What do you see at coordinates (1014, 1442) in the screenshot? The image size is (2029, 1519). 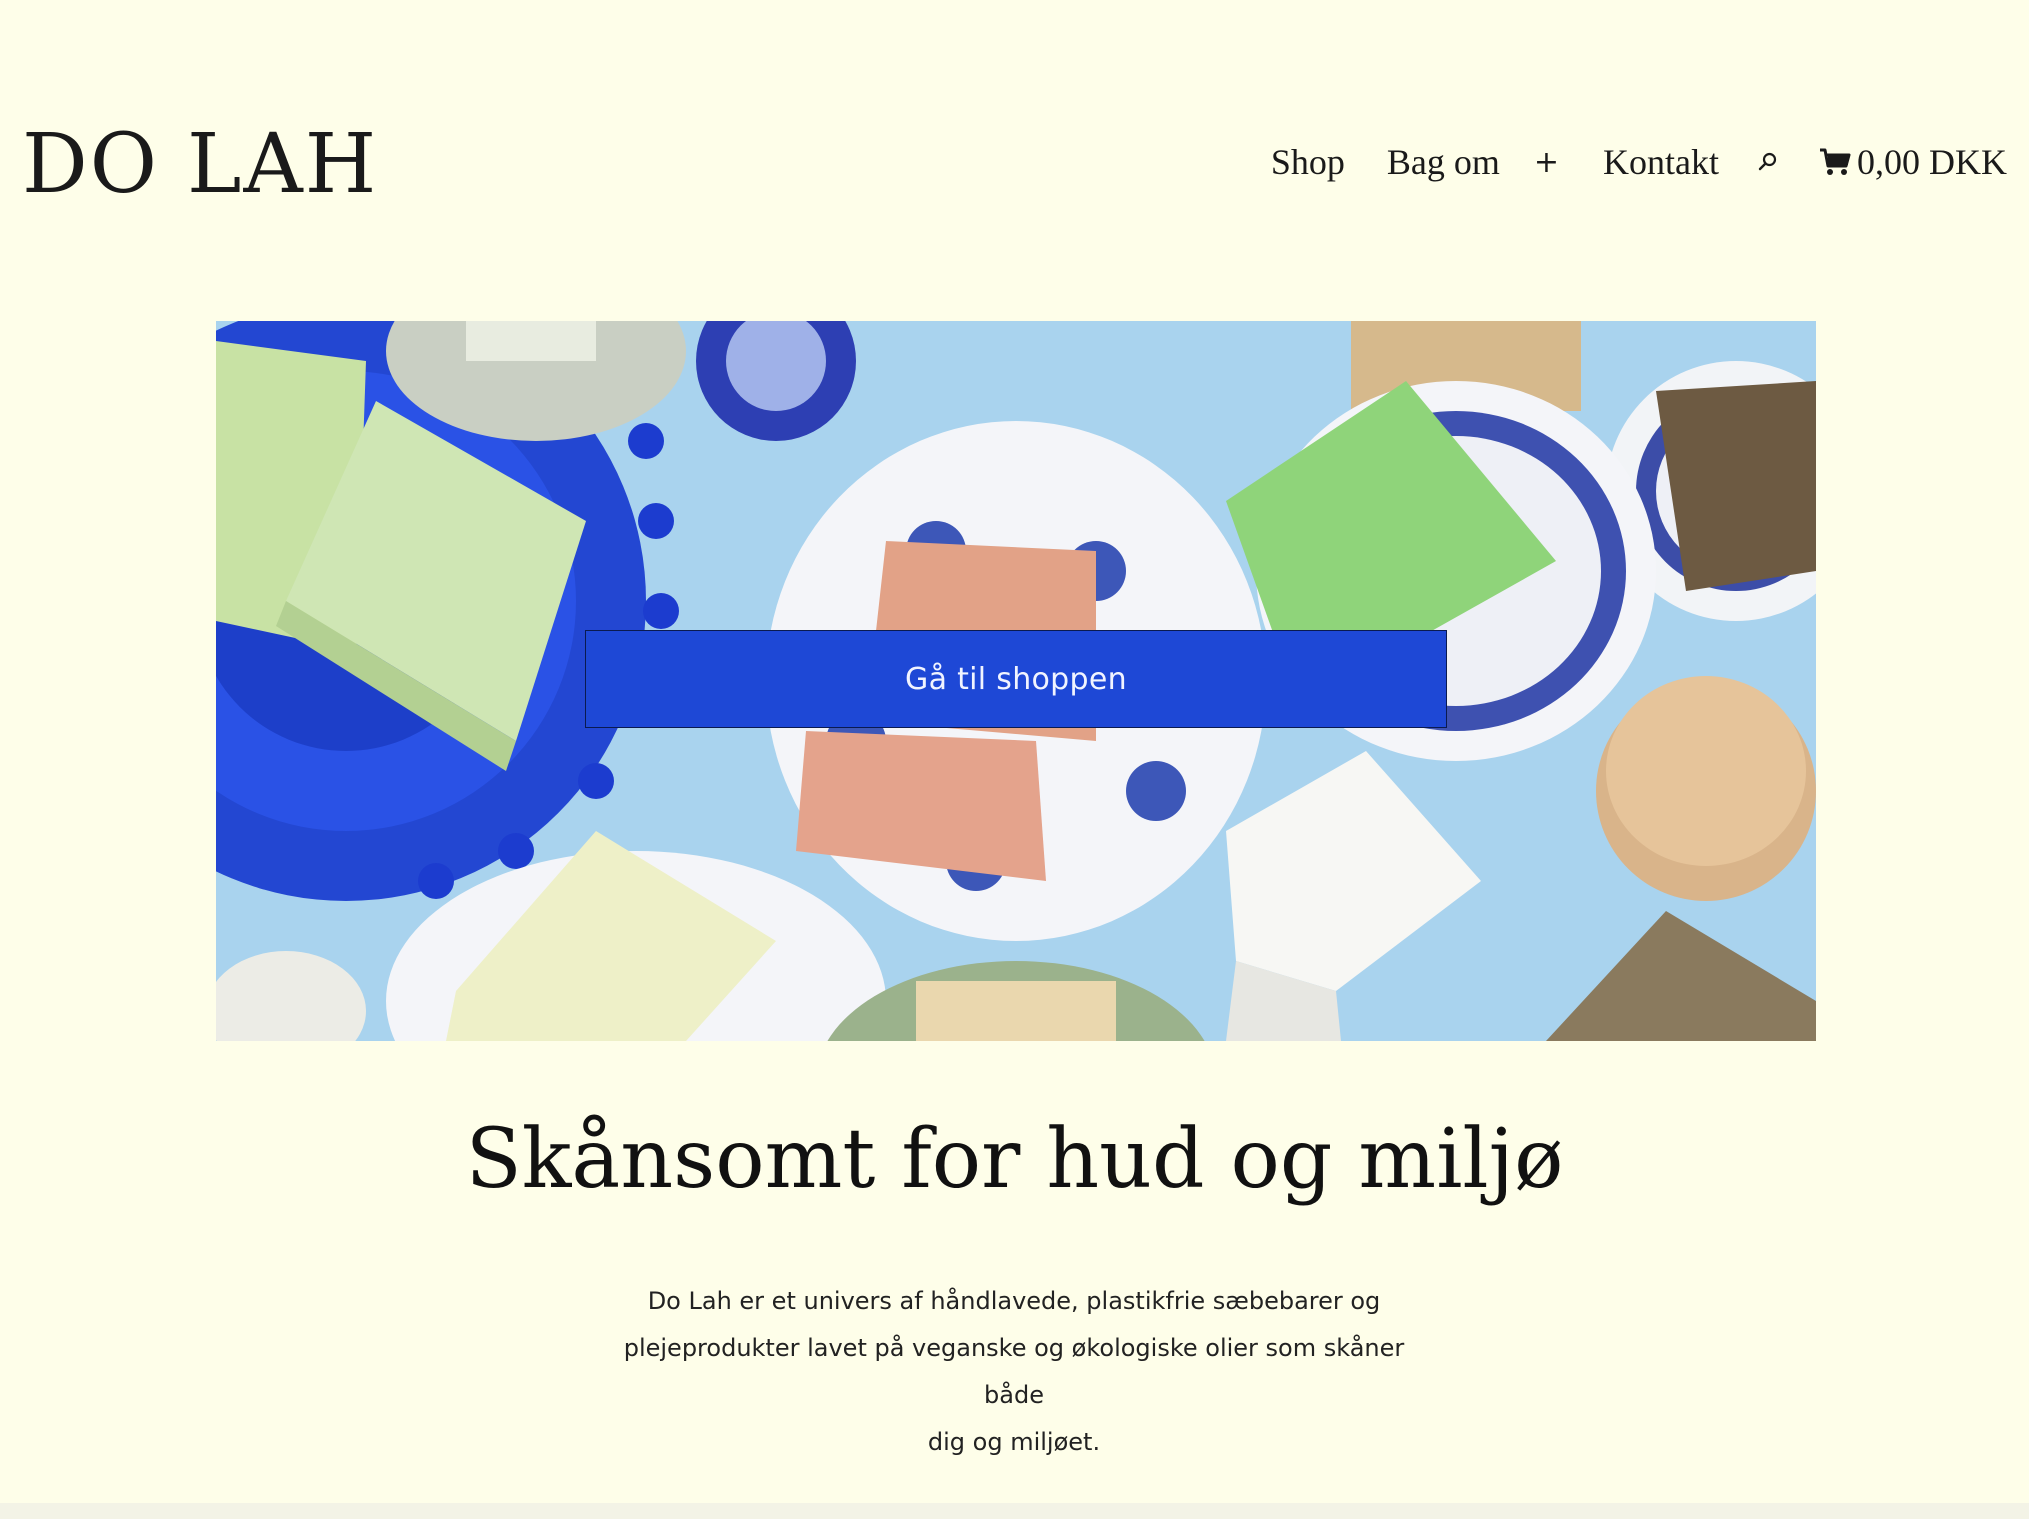 I see `intro-line: dig og miljøet.` at bounding box center [1014, 1442].